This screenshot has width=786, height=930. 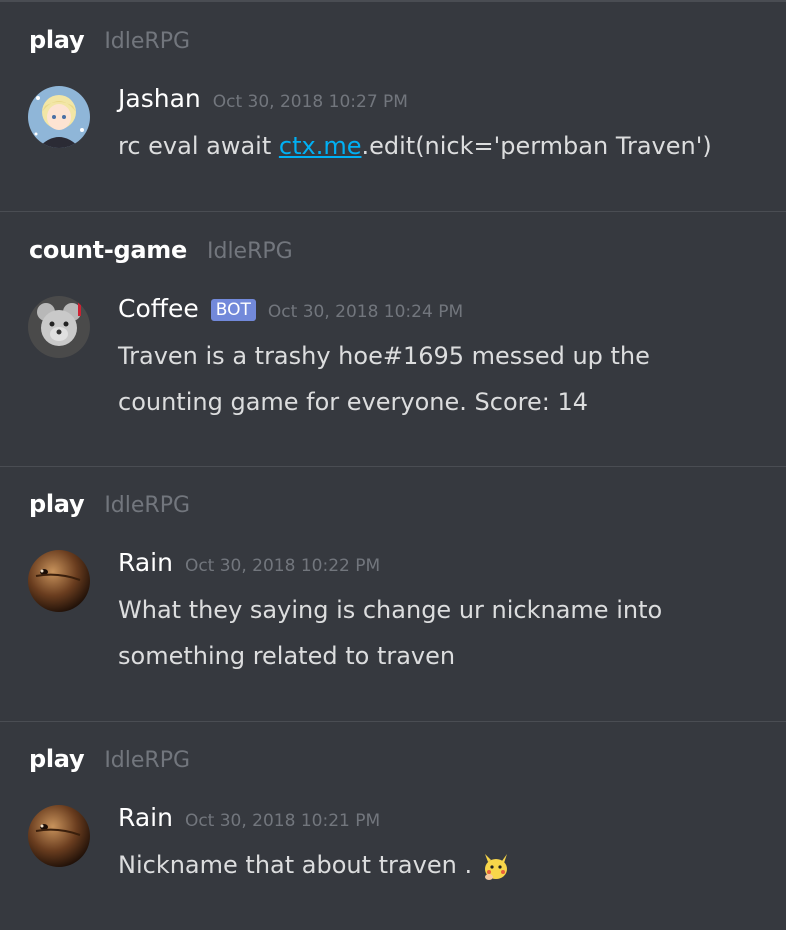 I want to click on message-header: Coffee BOT Oct 30, 2018 10:24 PM, so click(x=290, y=308).